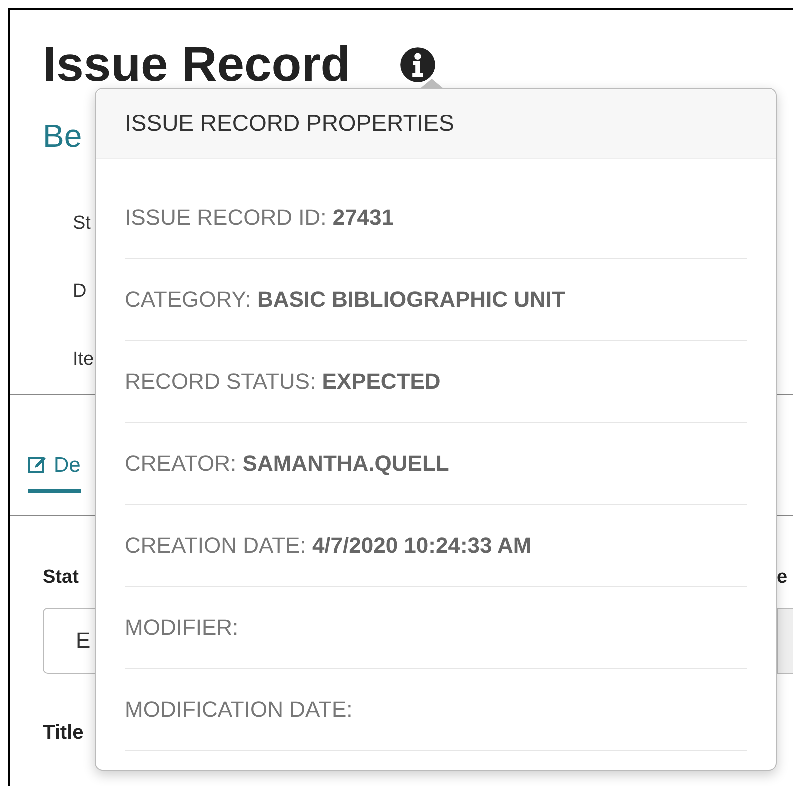  Describe the element at coordinates (197, 65) in the screenshot. I see `page-title: Issue Record` at that location.